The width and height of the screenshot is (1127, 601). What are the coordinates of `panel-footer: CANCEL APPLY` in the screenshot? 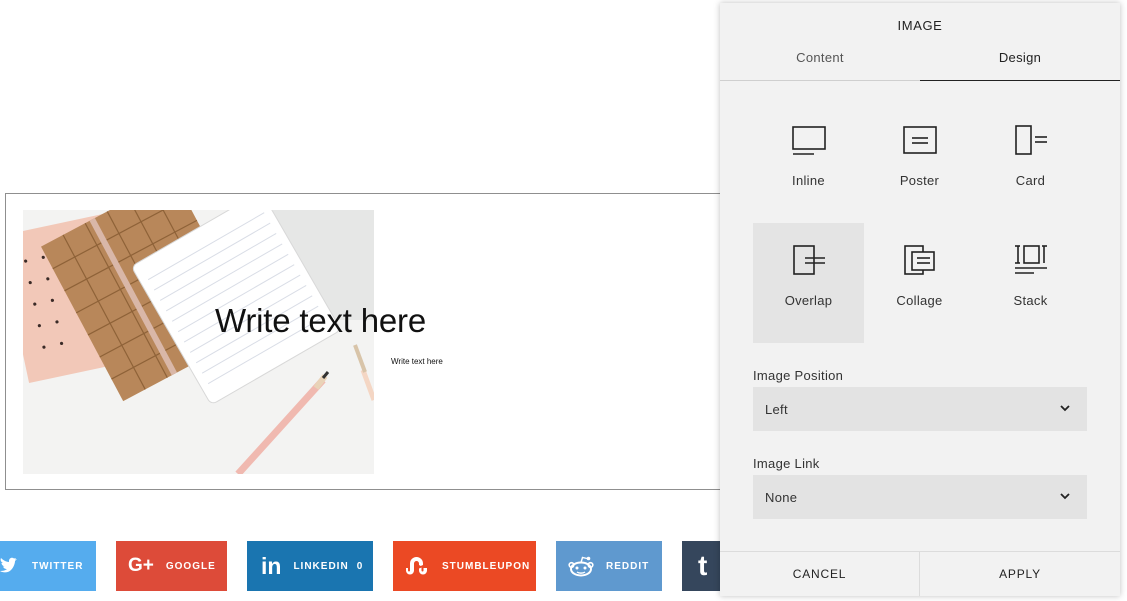 It's located at (920, 573).